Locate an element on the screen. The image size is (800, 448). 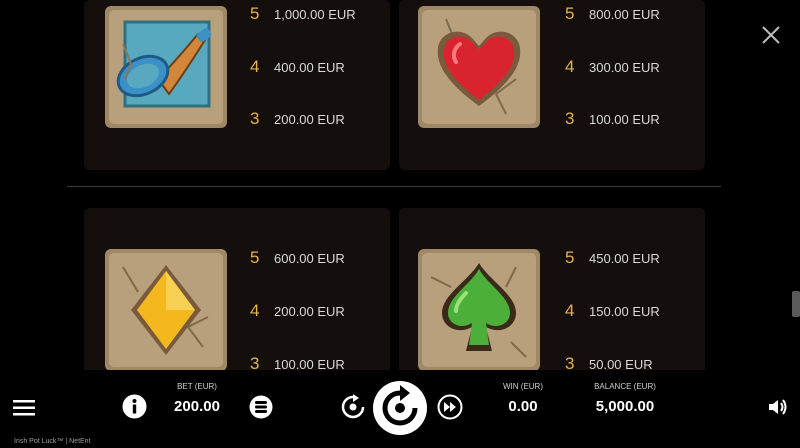
bet-label: BET (EUR) is located at coordinates (197, 386).